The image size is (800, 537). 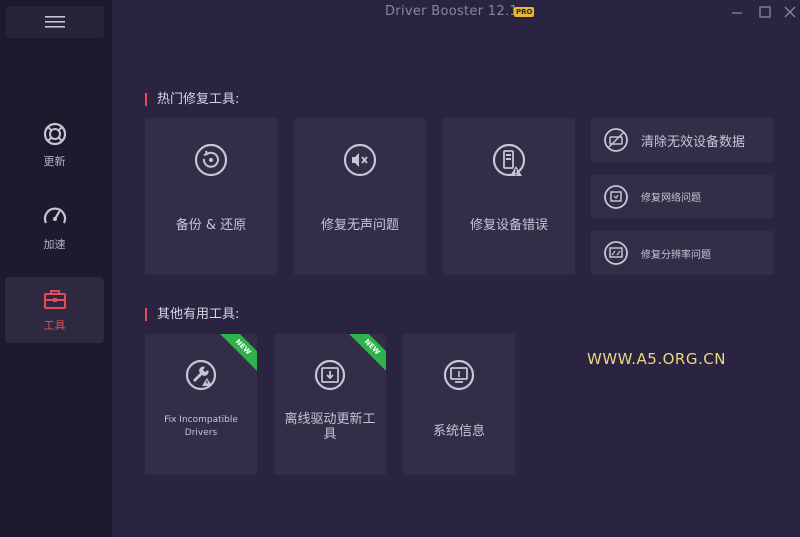 I want to click on app-title: Driver Booster 12.1, so click(x=451, y=11).